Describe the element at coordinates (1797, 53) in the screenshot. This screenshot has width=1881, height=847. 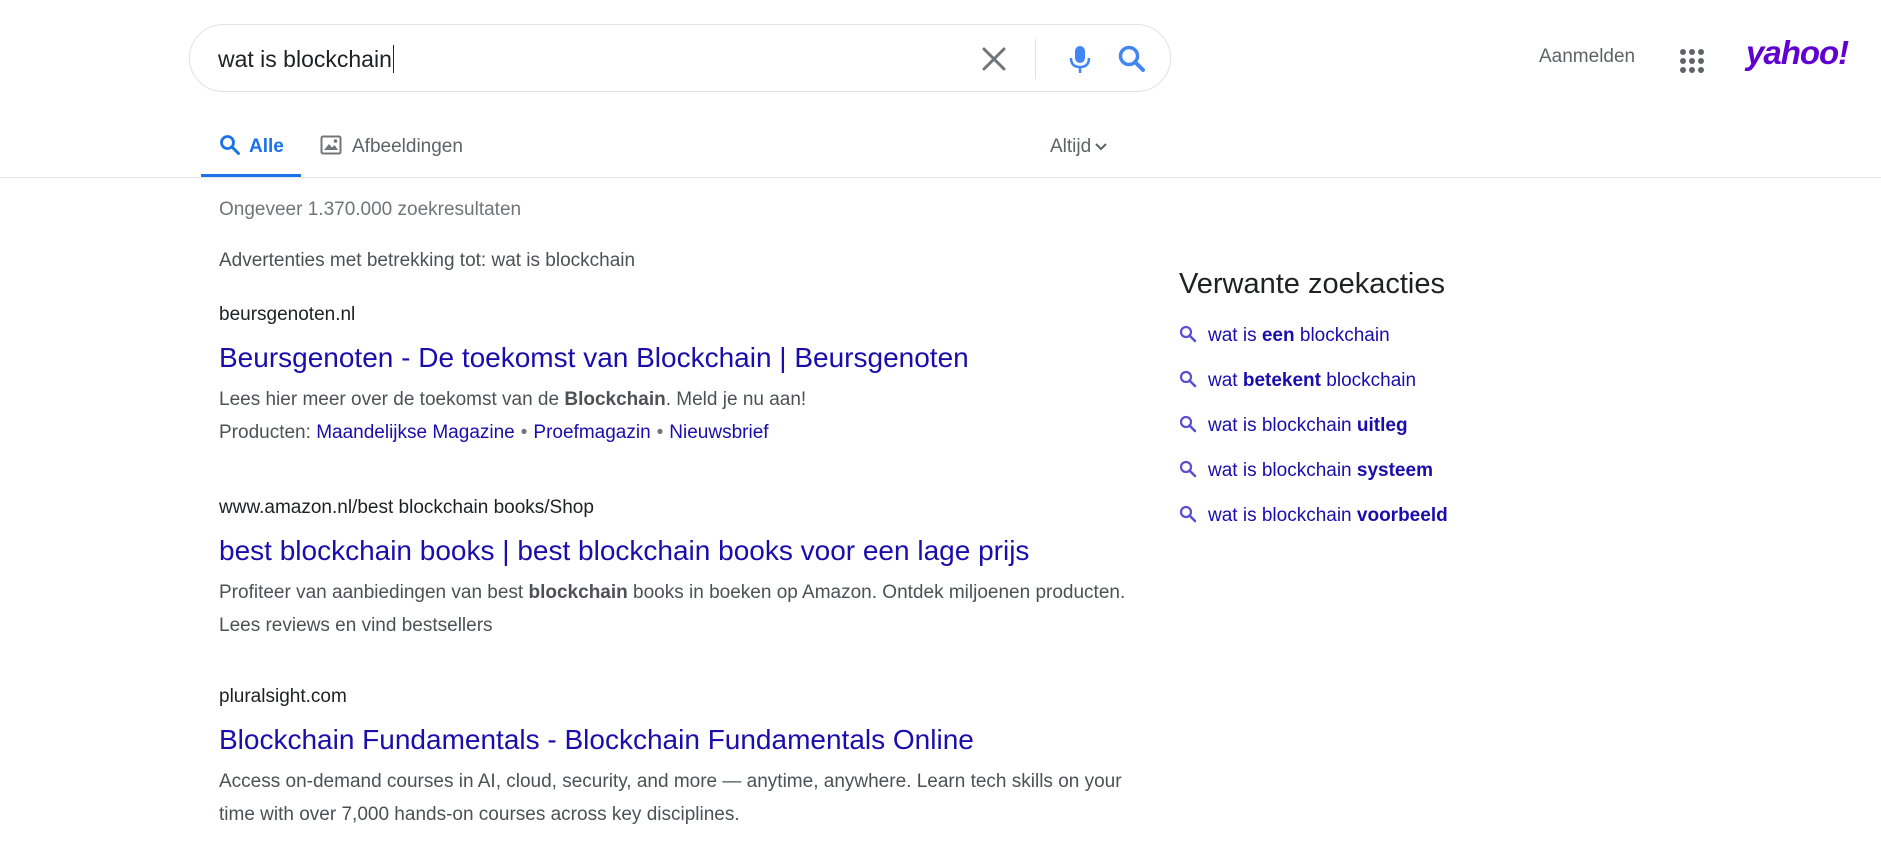
I see `yahoo-logo: yahoo!` at that location.